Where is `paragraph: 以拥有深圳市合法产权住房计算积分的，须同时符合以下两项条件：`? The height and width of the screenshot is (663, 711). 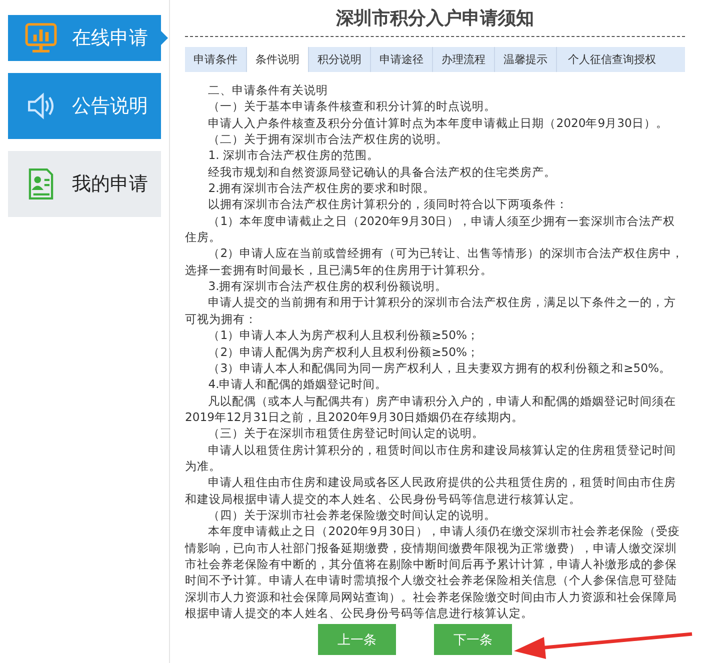
paragraph: 以拥有深圳市合法产权住房计算积分的，须同时符合以下两项条件： is located at coordinates (388, 204).